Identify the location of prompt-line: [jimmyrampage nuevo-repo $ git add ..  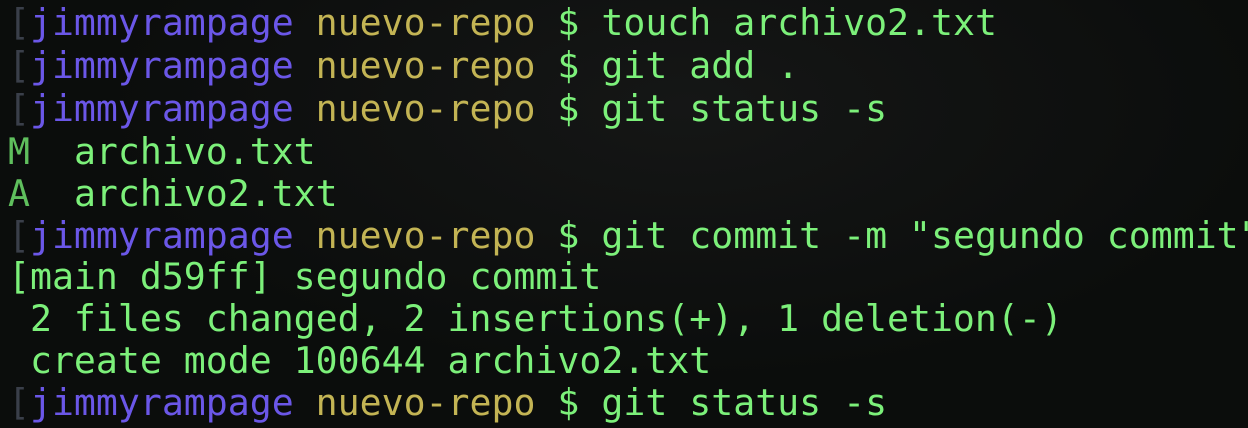
(403, 66).